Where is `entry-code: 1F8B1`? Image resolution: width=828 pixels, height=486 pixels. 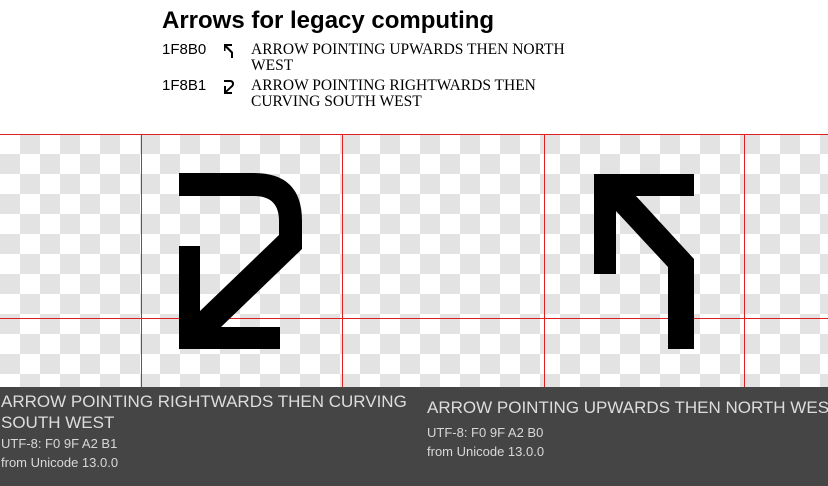
entry-code: 1F8B1 is located at coordinates (184, 85).